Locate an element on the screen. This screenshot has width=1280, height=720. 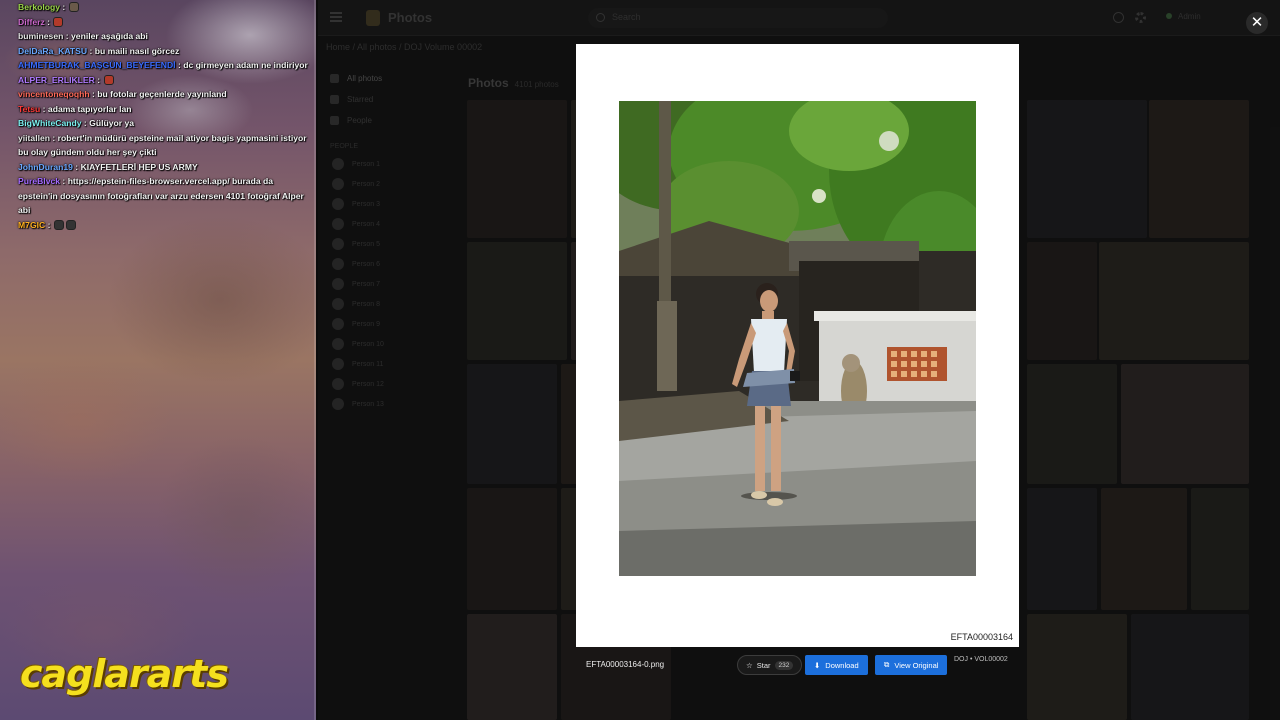
star-button: ☆ Star 232 is located at coordinates (770, 665).